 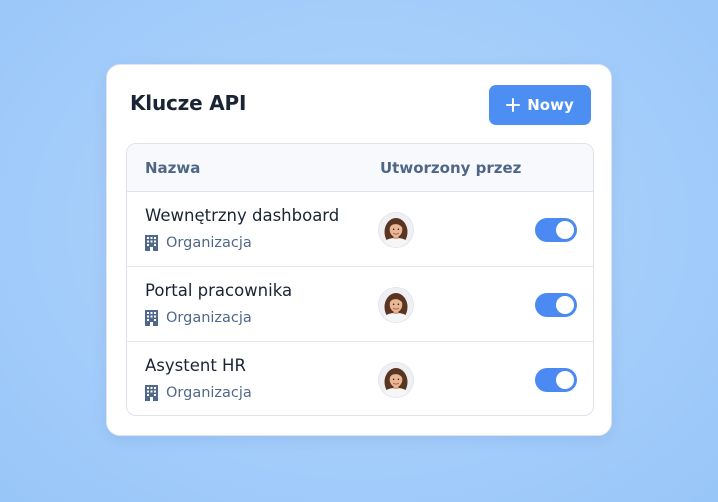 I want to click on plus-icon, so click(x=513, y=105).